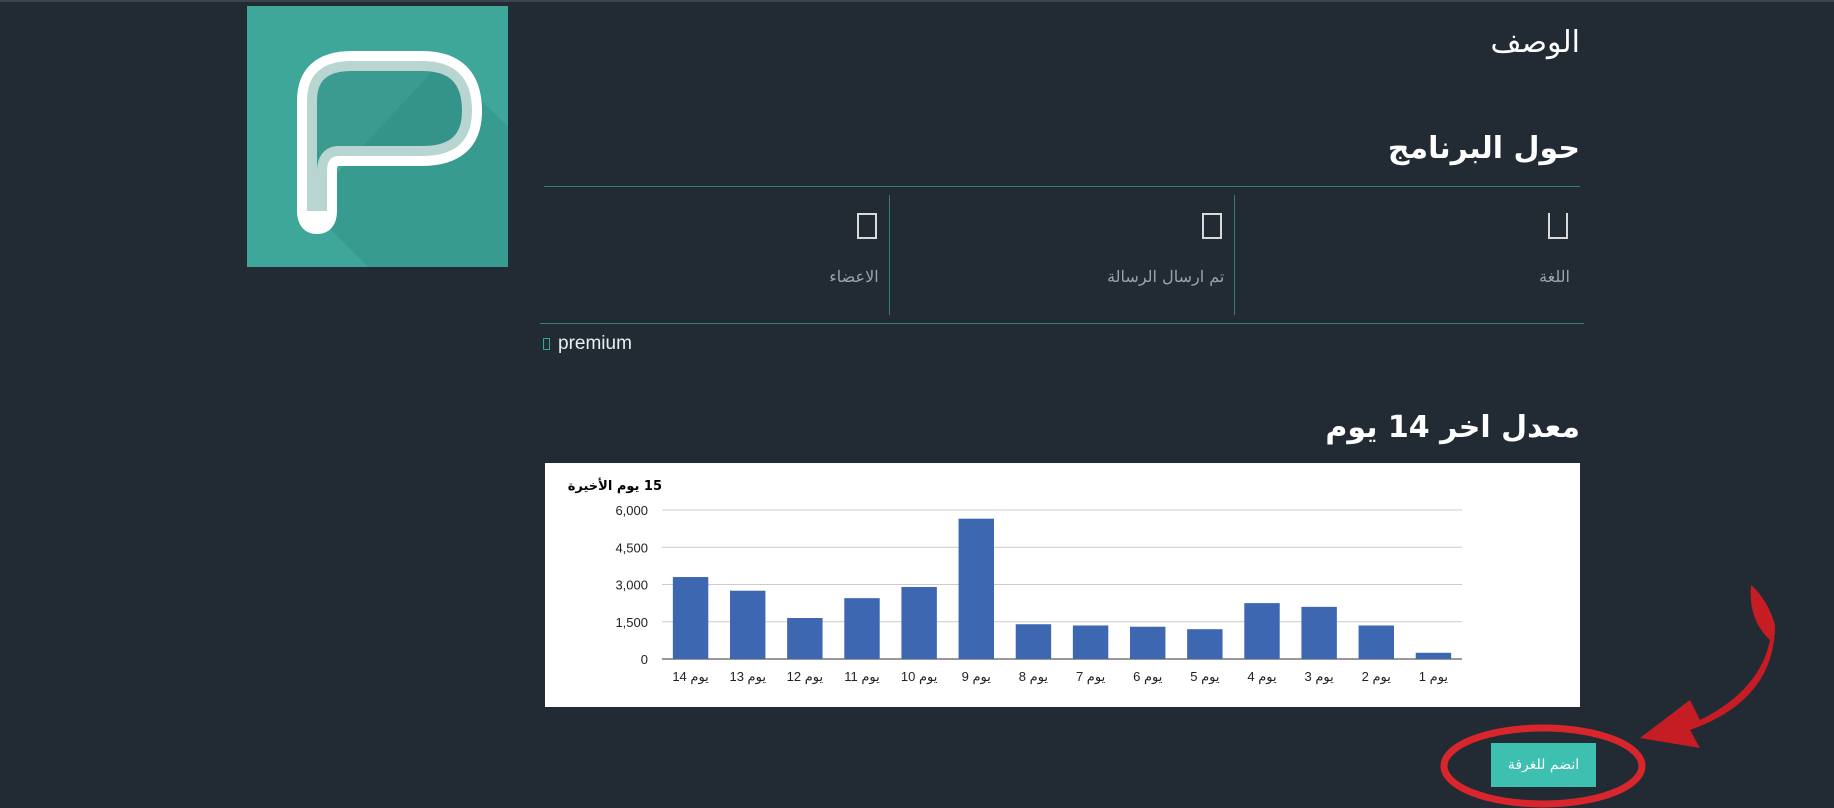 The image size is (1834, 808). Describe the element at coordinates (919, 677) in the screenshot. I see `x-tick-label: يوم 10` at that location.